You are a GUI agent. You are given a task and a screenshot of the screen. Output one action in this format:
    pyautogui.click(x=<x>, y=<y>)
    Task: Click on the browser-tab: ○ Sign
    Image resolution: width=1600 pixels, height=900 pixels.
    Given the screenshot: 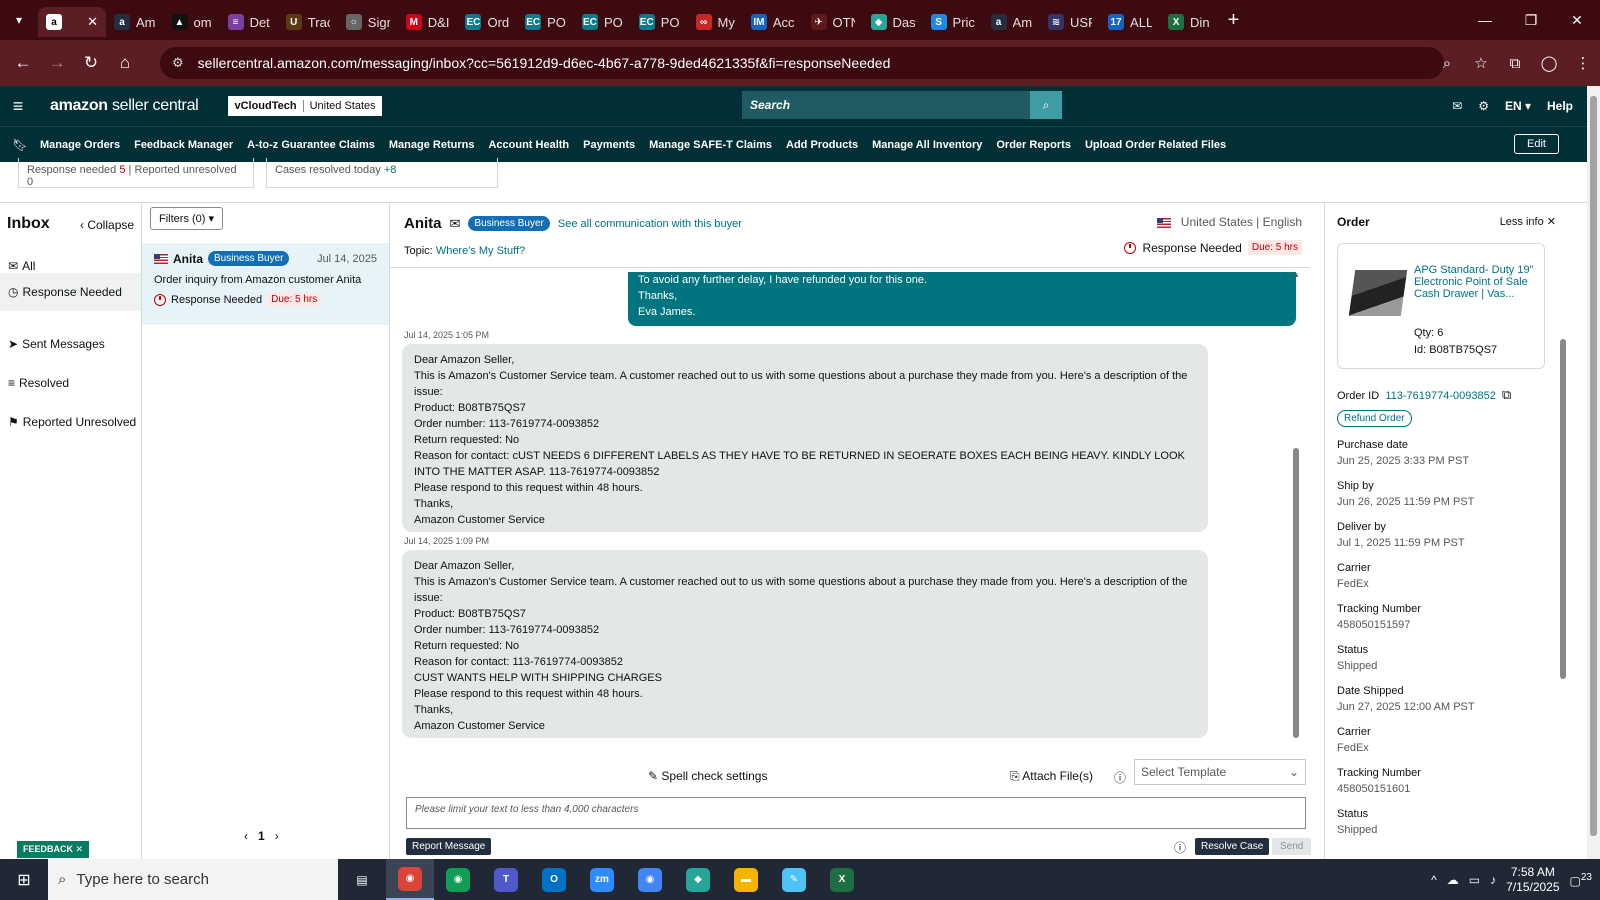 What is the action you would take?
    pyautogui.click(x=368, y=22)
    